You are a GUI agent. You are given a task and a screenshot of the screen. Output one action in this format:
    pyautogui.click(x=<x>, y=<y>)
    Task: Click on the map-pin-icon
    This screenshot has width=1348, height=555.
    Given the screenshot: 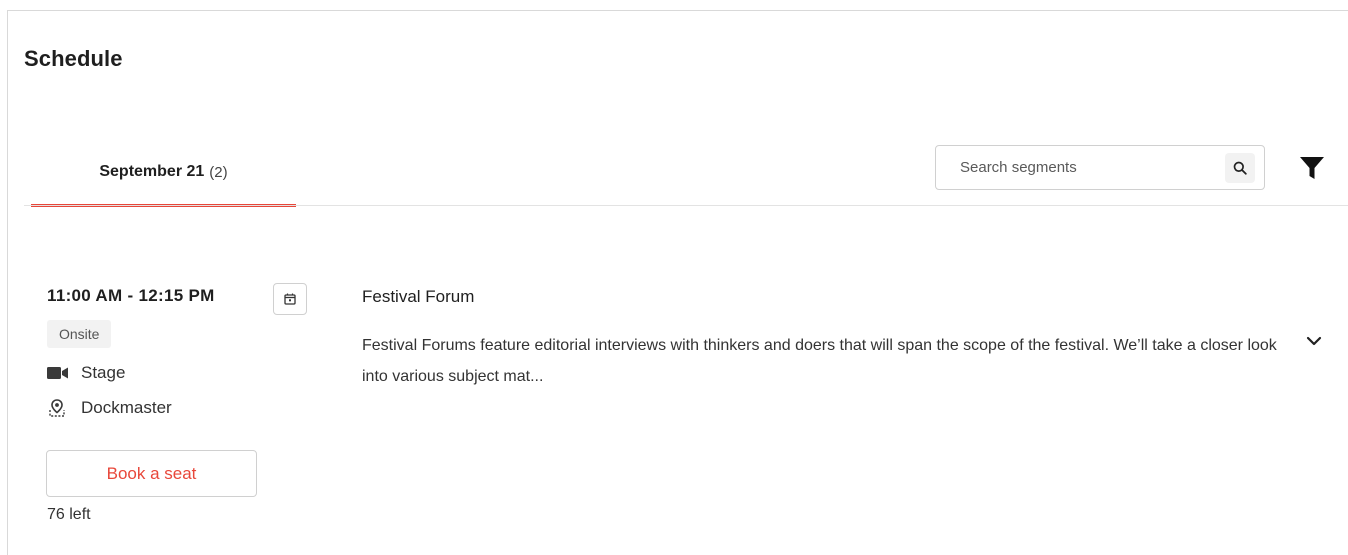 What is the action you would take?
    pyautogui.click(x=58, y=408)
    